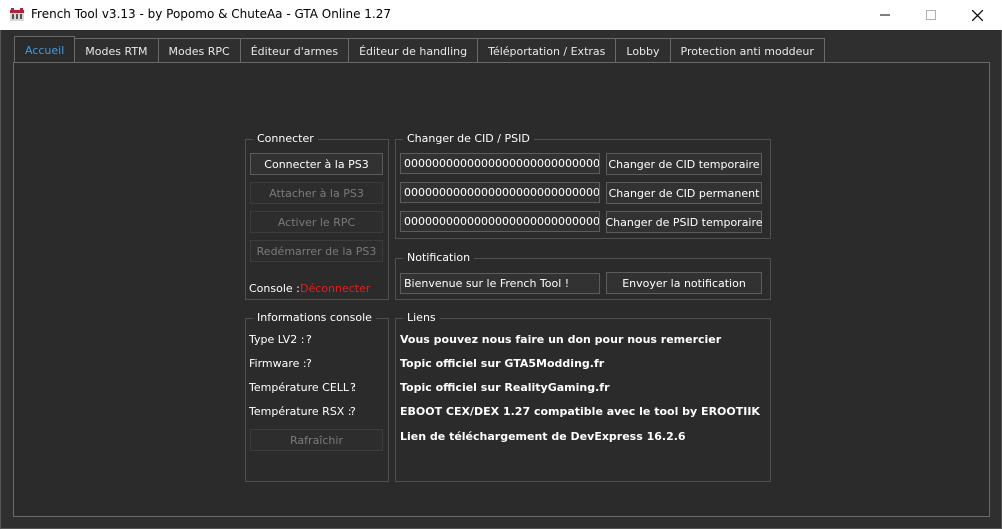  What do you see at coordinates (439, 257) in the screenshot?
I see `notification-group-title: Notification` at bounding box center [439, 257].